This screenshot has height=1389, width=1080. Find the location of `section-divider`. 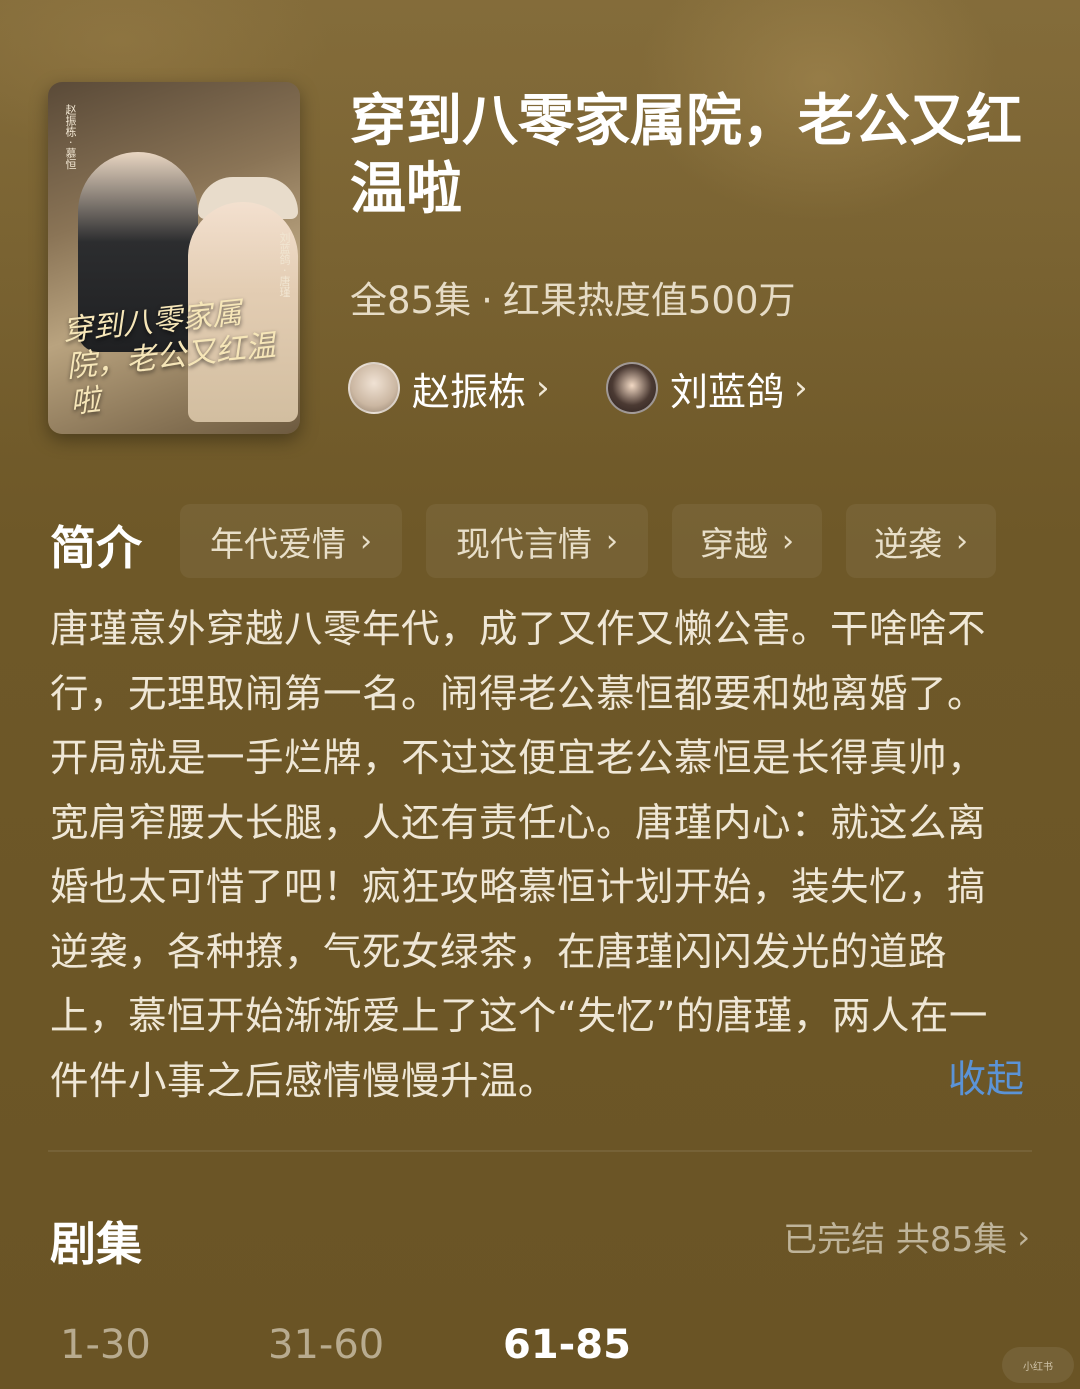

section-divider is located at coordinates (540, 1151).